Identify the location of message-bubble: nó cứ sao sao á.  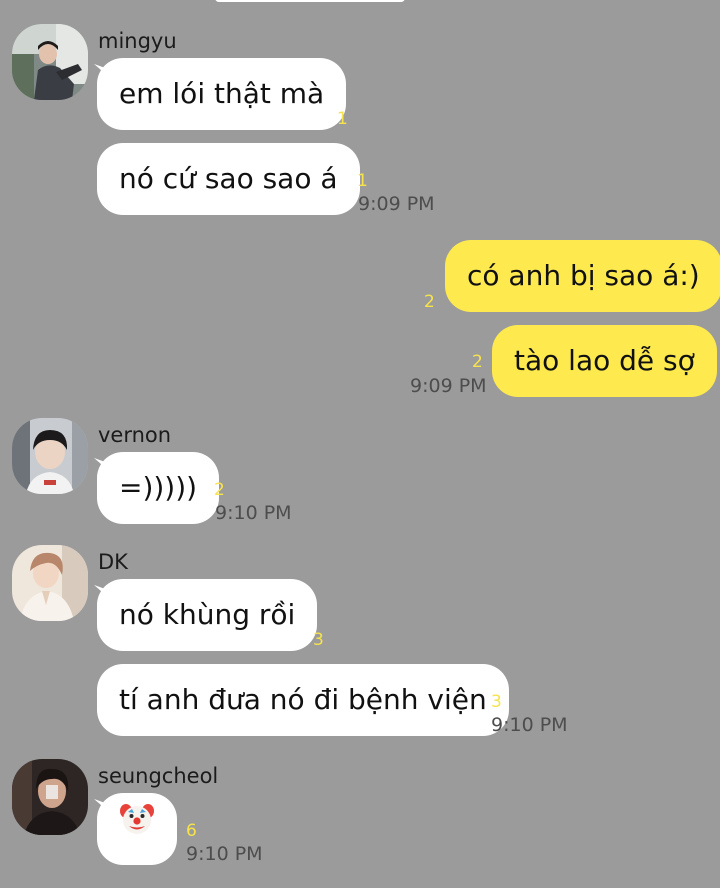
(228, 179).